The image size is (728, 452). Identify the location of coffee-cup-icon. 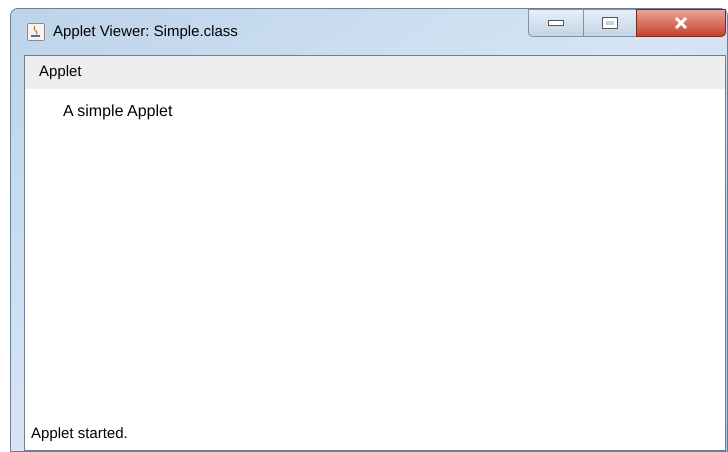
(36, 32).